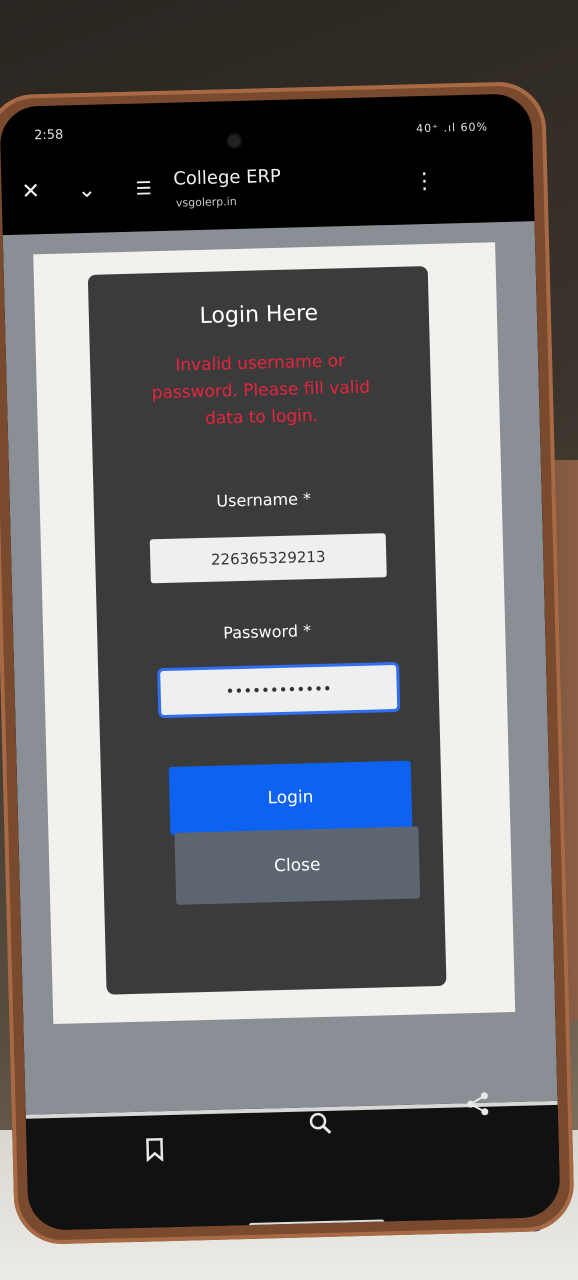 The height and width of the screenshot is (1280, 578). Describe the element at coordinates (290, 797) in the screenshot. I see `login-button: Login` at that location.